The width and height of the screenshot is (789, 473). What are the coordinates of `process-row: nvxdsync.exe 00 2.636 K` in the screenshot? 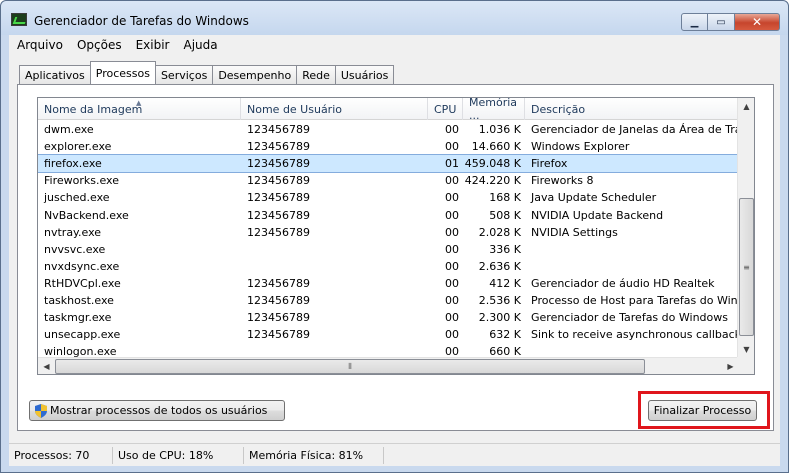 It's located at (388, 266).